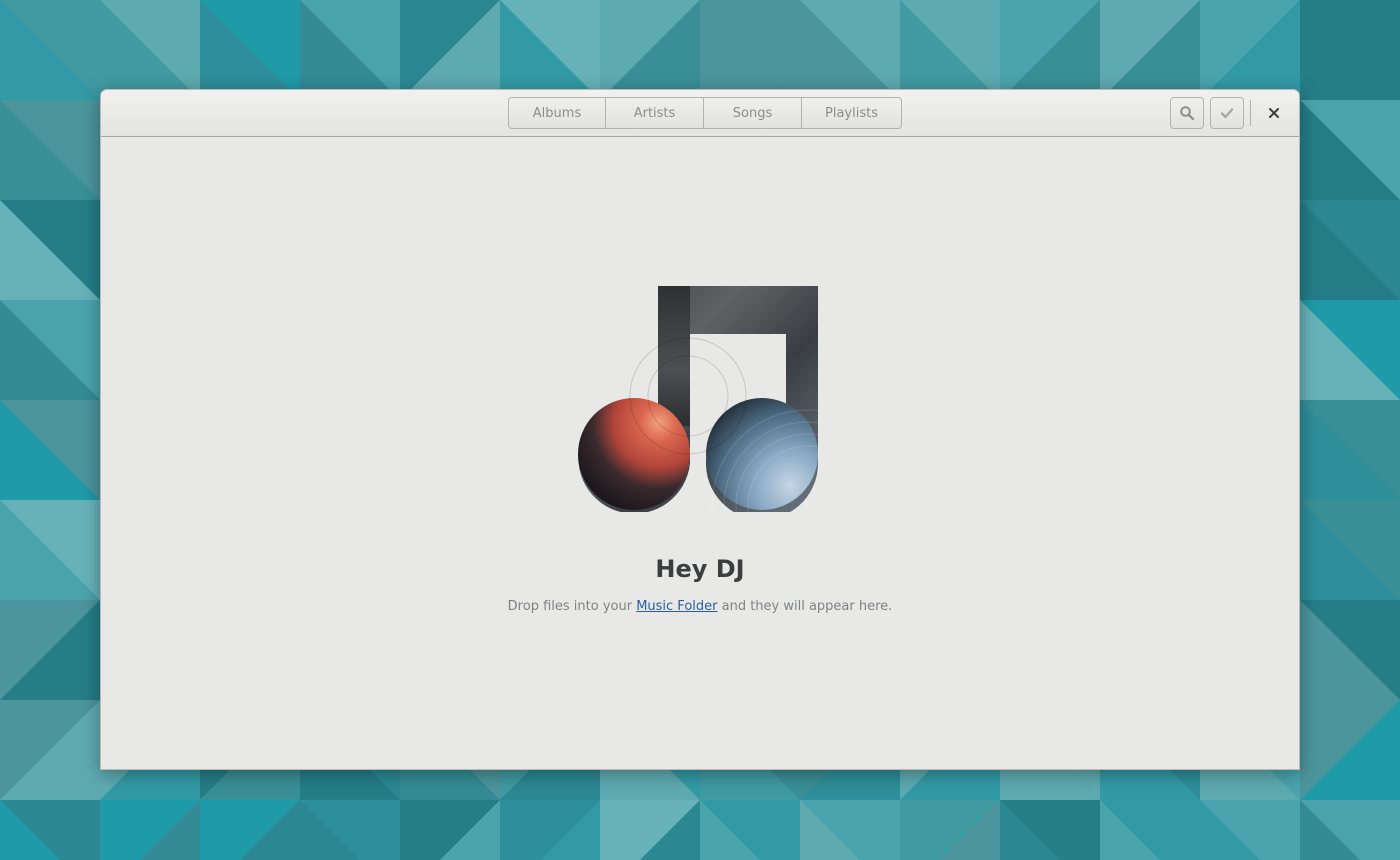 This screenshot has height=860, width=1400. What do you see at coordinates (805, 606) in the screenshot?
I see `description-text-after: and they will appear here.` at bounding box center [805, 606].